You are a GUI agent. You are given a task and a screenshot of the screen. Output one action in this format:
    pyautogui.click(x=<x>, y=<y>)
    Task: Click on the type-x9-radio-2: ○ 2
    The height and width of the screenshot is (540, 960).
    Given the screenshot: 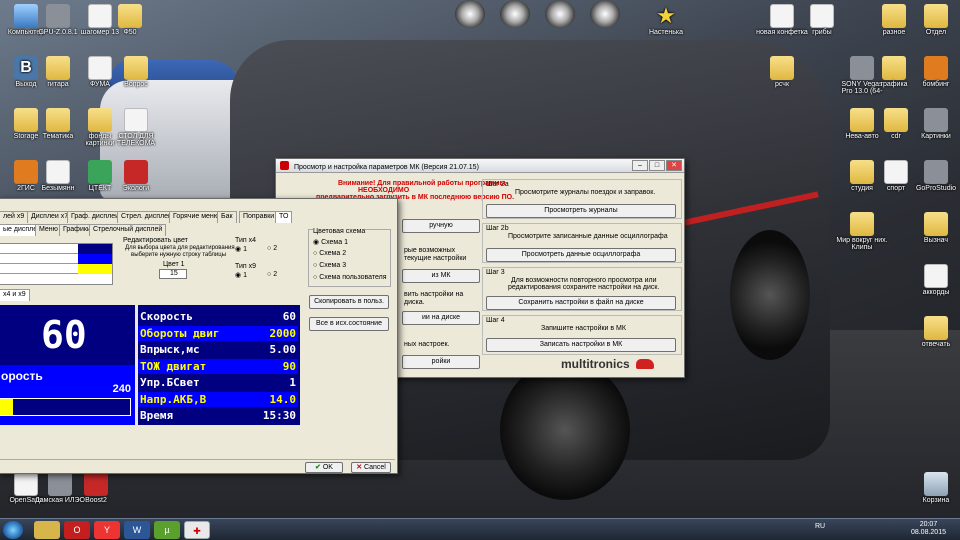 What is the action you would take?
    pyautogui.click(x=272, y=274)
    